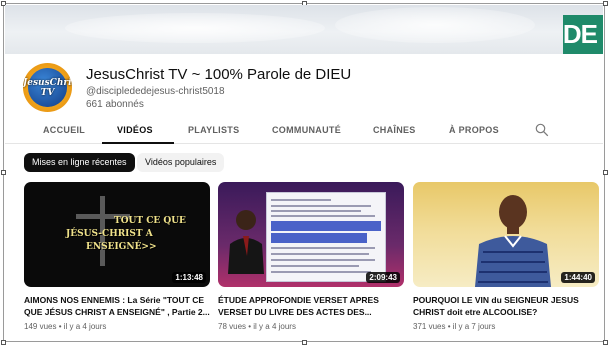  I want to click on video-duration: 1:13:48, so click(189, 277).